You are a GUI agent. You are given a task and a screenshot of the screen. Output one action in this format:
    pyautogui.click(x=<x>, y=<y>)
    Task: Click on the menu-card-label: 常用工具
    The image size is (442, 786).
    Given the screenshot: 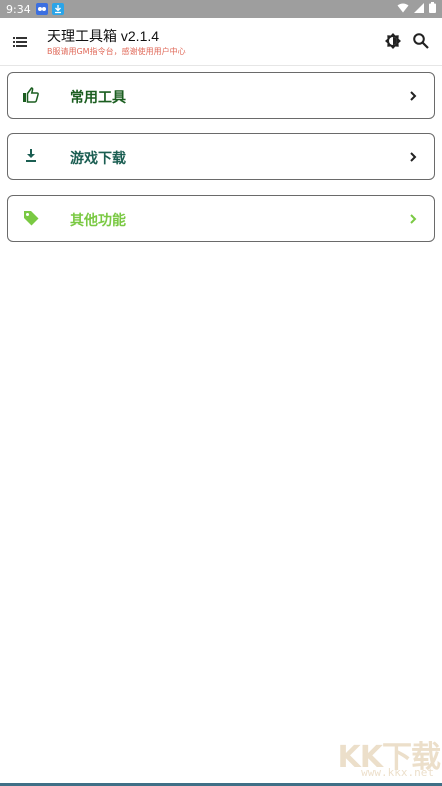 What is the action you would take?
    pyautogui.click(x=98, y=98)
    